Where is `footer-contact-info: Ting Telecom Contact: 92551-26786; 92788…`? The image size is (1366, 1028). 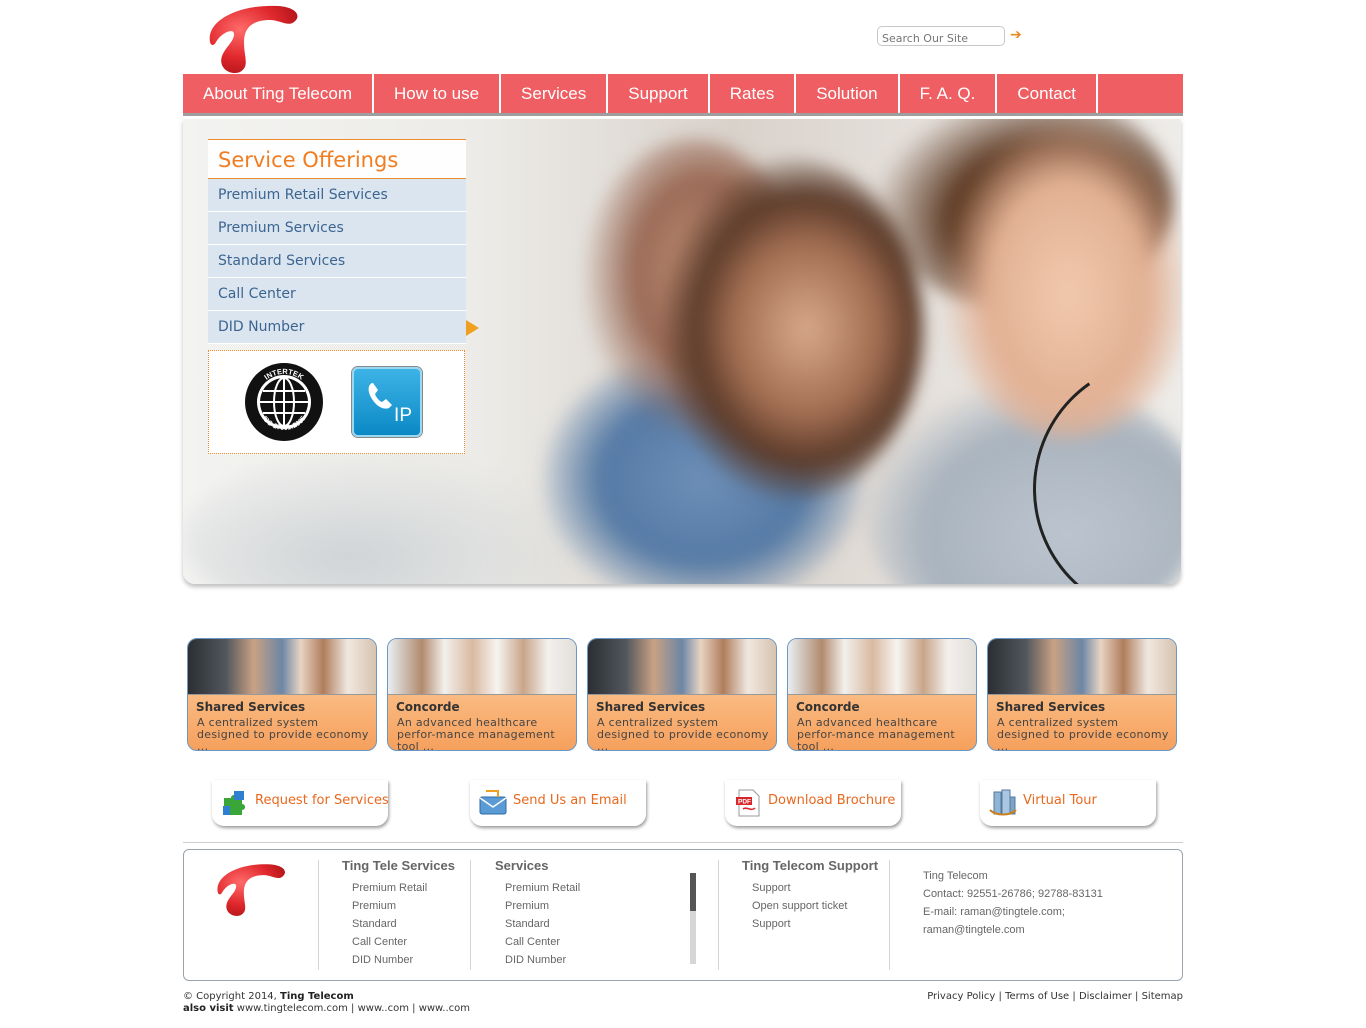 footer-contact-info: Ting Telecom Contact: 92551-26786; 92788… is located at coordinates (1013, 903).